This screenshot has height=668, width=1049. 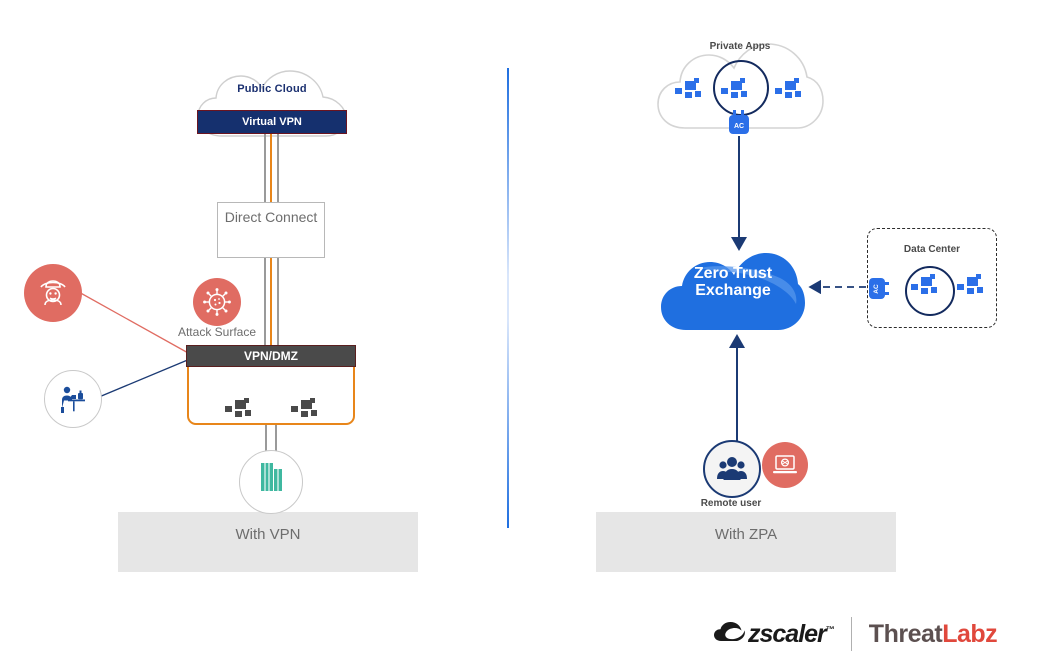 What do you see at coordinates (791, 633) in the screenshot?
I see `zscaler-wordmark: zscaler™` at bounding box center [791, 633].